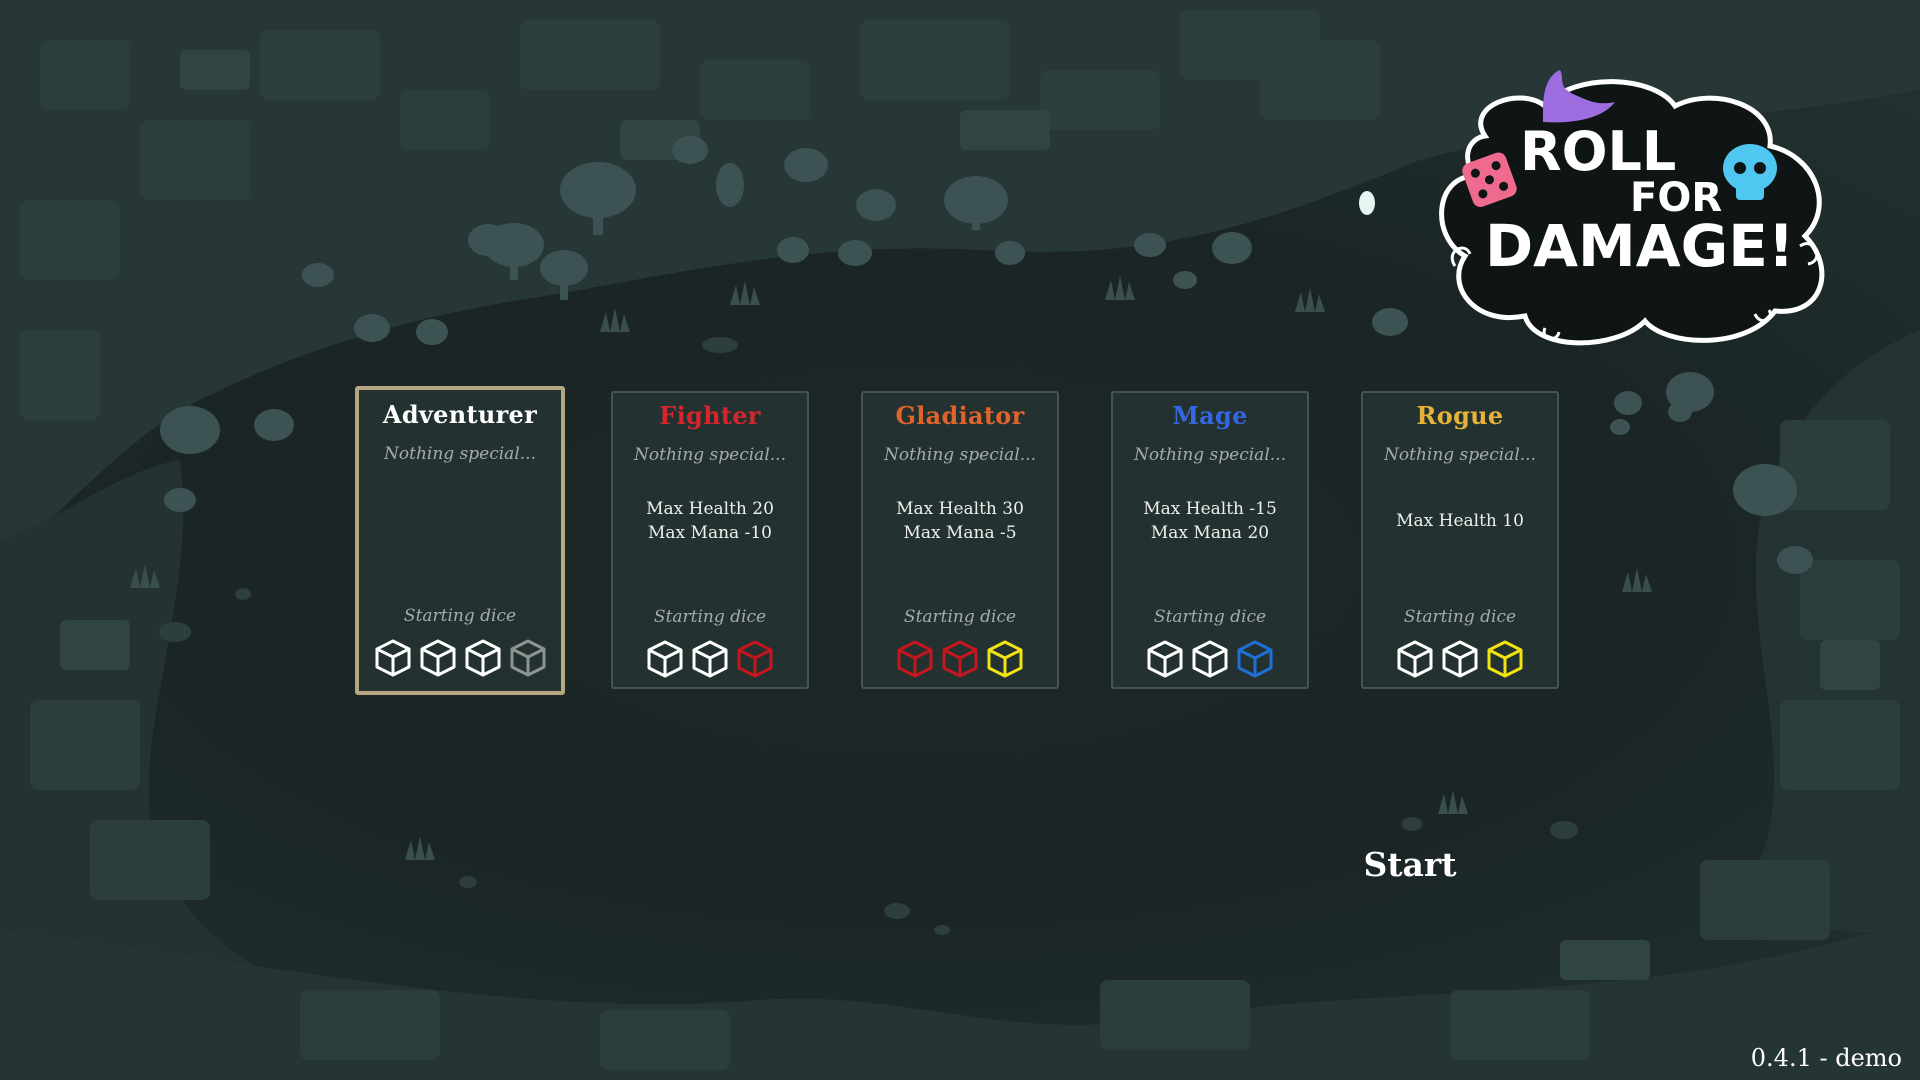 This screenshot has width=1920, height=1080. Describe the element at coordinates (960, 415) in the screenshot. I see `class-name: Gladiator` at that location.